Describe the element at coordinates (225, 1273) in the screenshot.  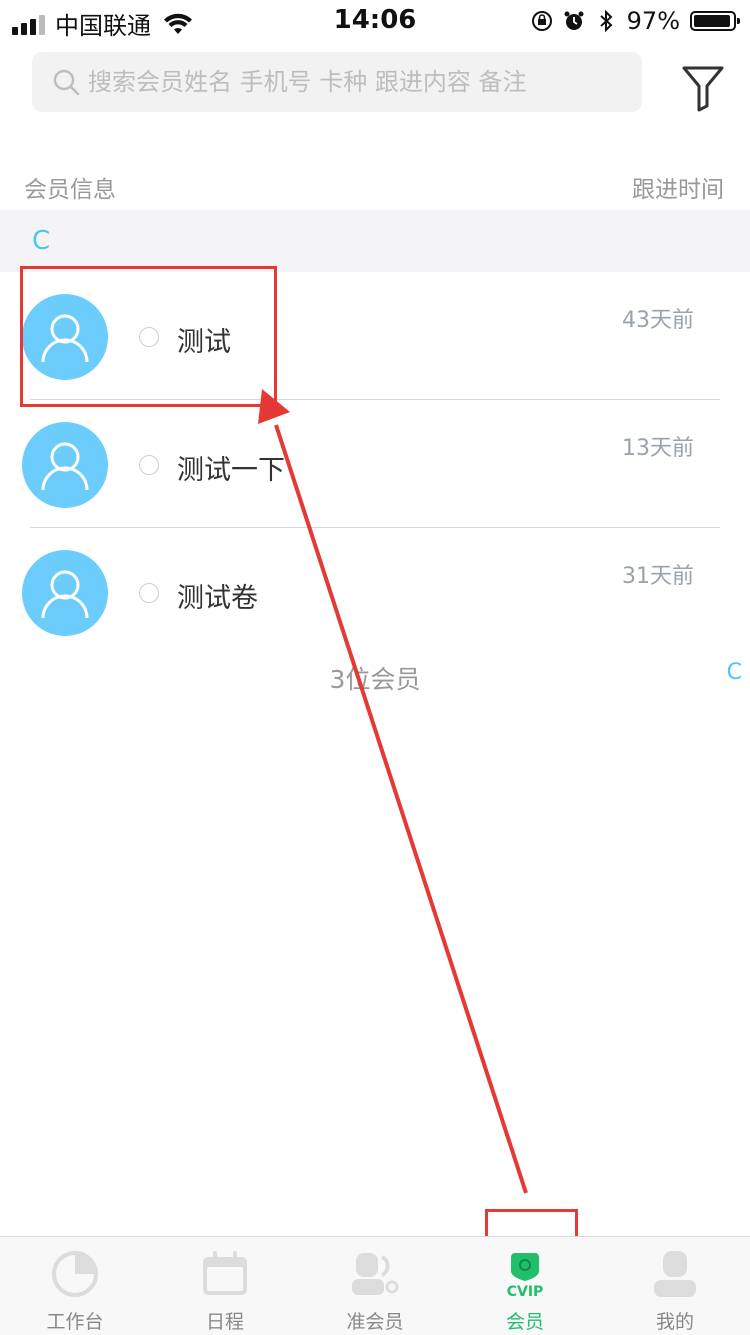
I see `calendar-icon` at that location.